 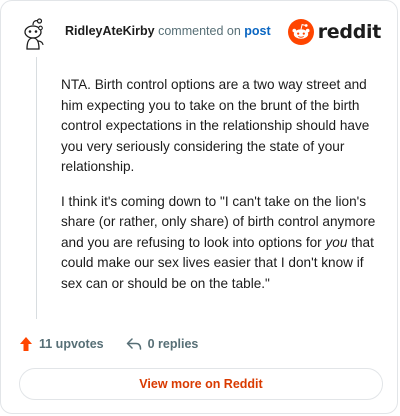 What do you see at coordinates (257, 31) in the screenshot?
I see `post-link: post` at bounding box center [257, 31].